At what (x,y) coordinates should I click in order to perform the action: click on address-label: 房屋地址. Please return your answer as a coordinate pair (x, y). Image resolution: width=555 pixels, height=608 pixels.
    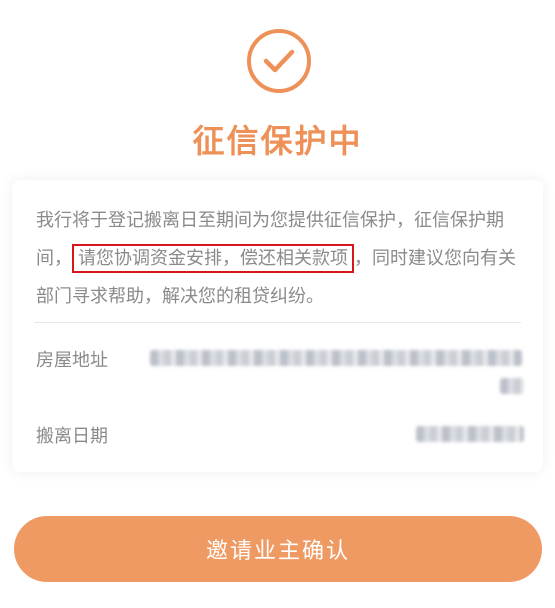
    Looking at the image, I should click on (72, 360).